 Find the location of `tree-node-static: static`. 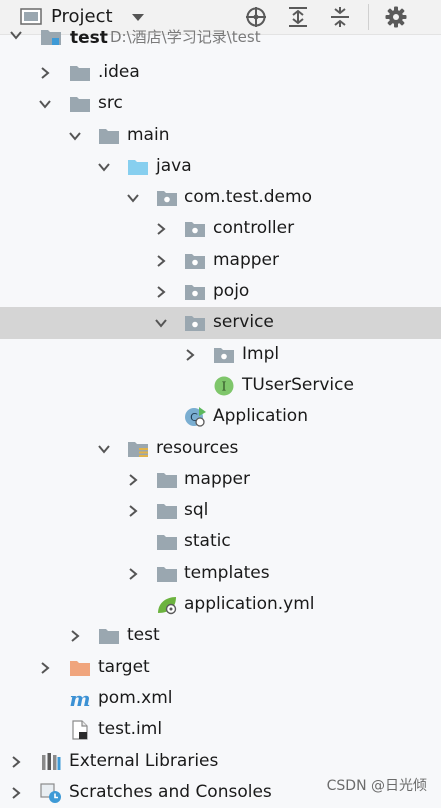

tree-node-static: static is located at coordinates (220, 541).